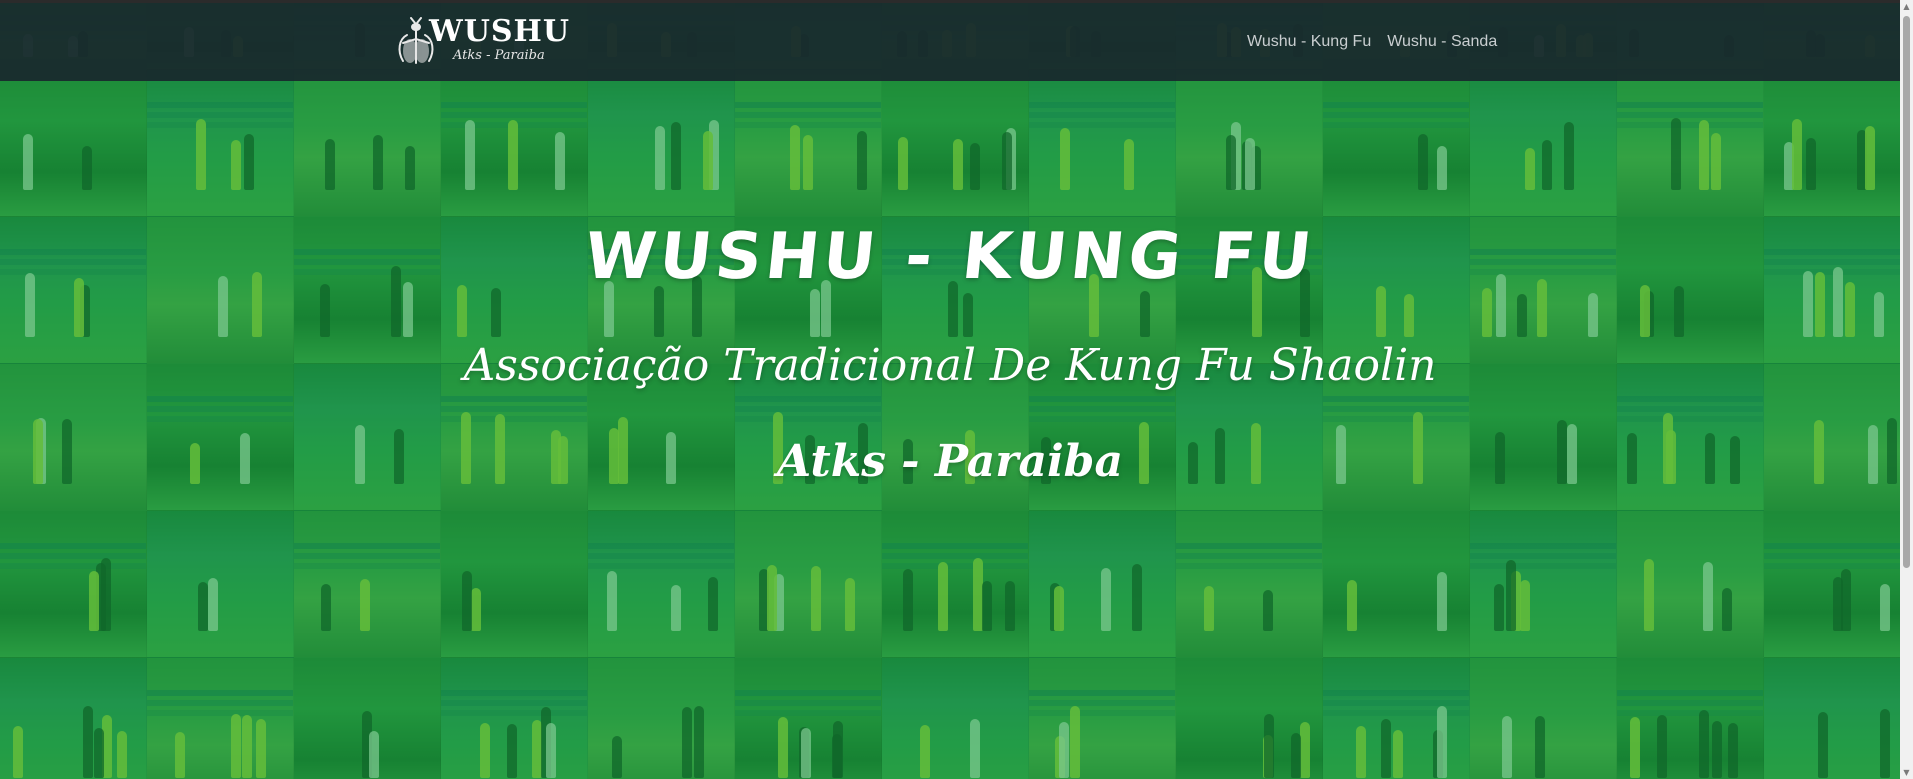 Image resolution: width=1913 pixels, height=779 pixels. I want to click on vertical-scrollbar: ▲ ▼, so click(1906, 389).